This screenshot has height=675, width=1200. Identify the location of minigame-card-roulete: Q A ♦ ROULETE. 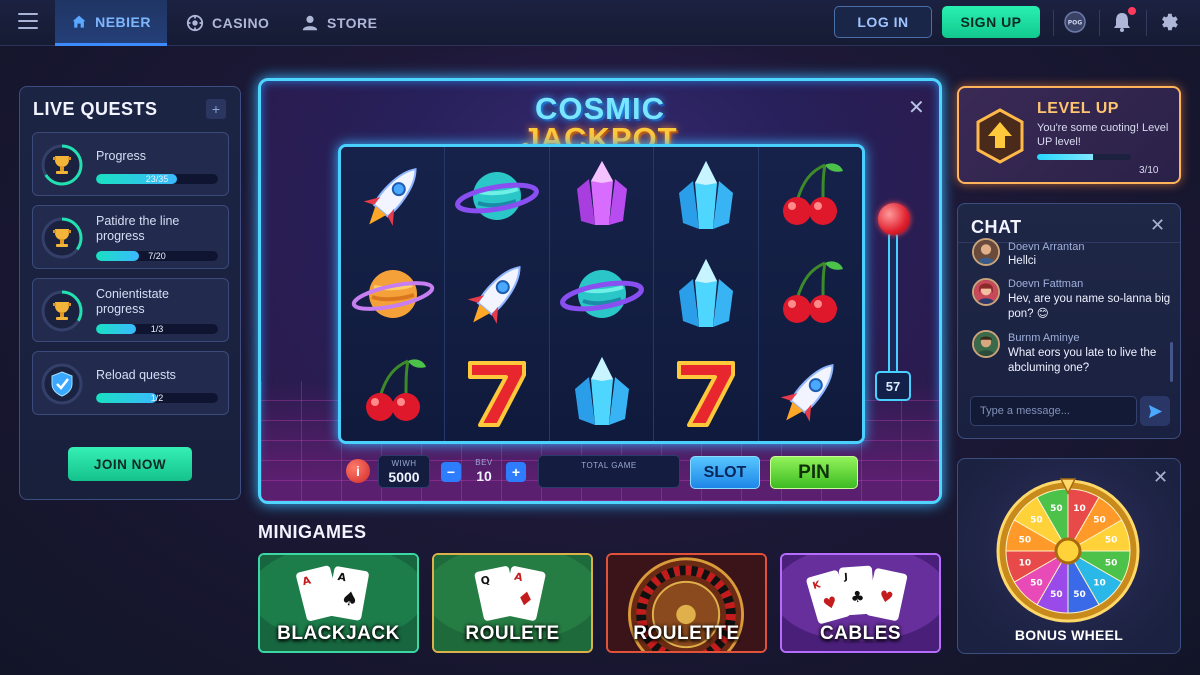
(512, 603).